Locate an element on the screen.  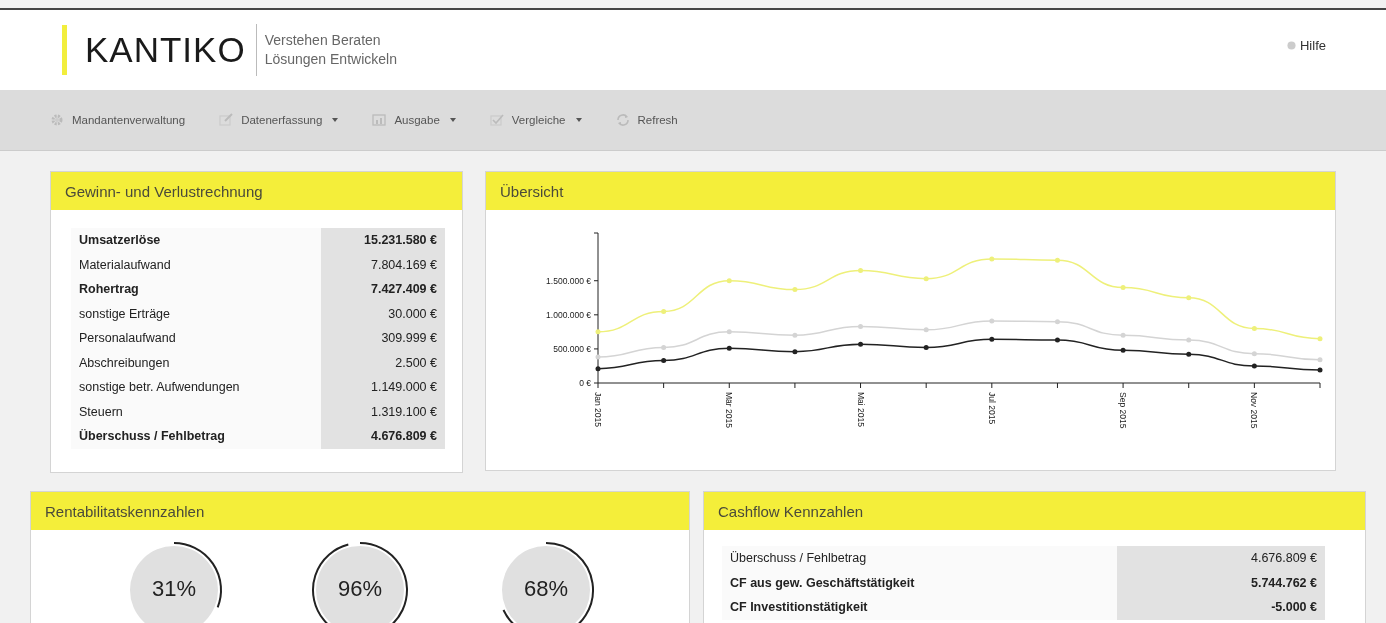
y-tick-label: 0 € is located at coordinates (585, 383).